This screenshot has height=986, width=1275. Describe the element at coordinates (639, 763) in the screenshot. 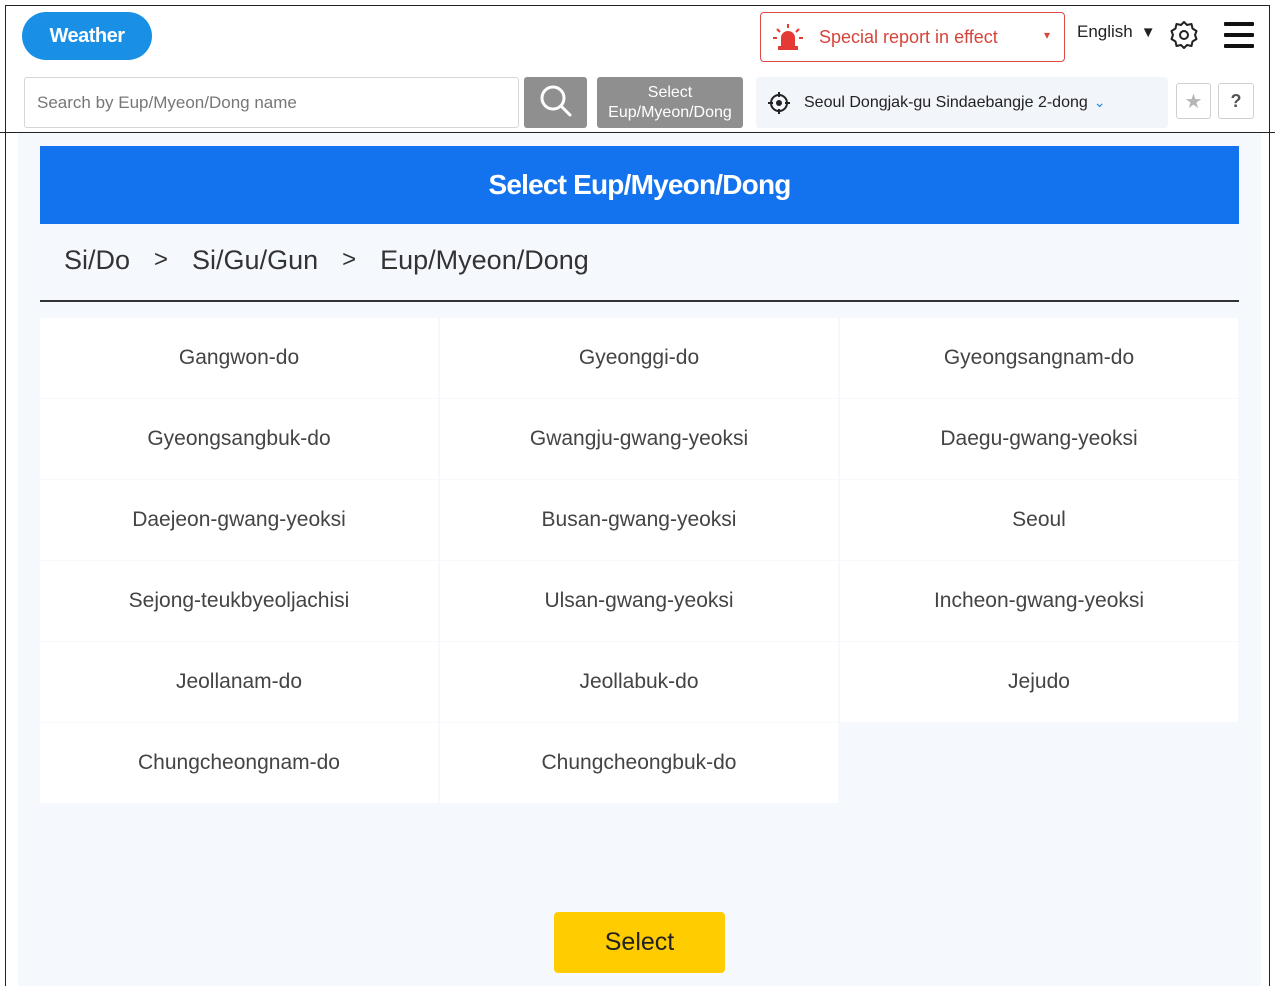

I see `region-option: Chungcheongbuk-do` at that location.